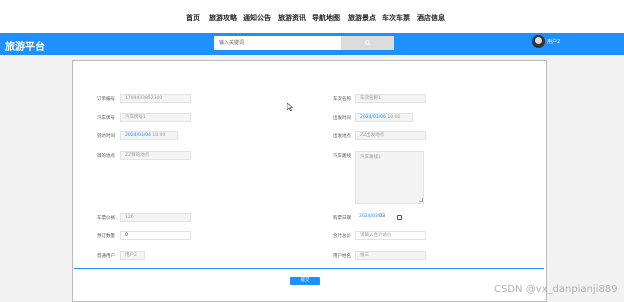  I want to click on booking-day: 03, so click(382, 216).